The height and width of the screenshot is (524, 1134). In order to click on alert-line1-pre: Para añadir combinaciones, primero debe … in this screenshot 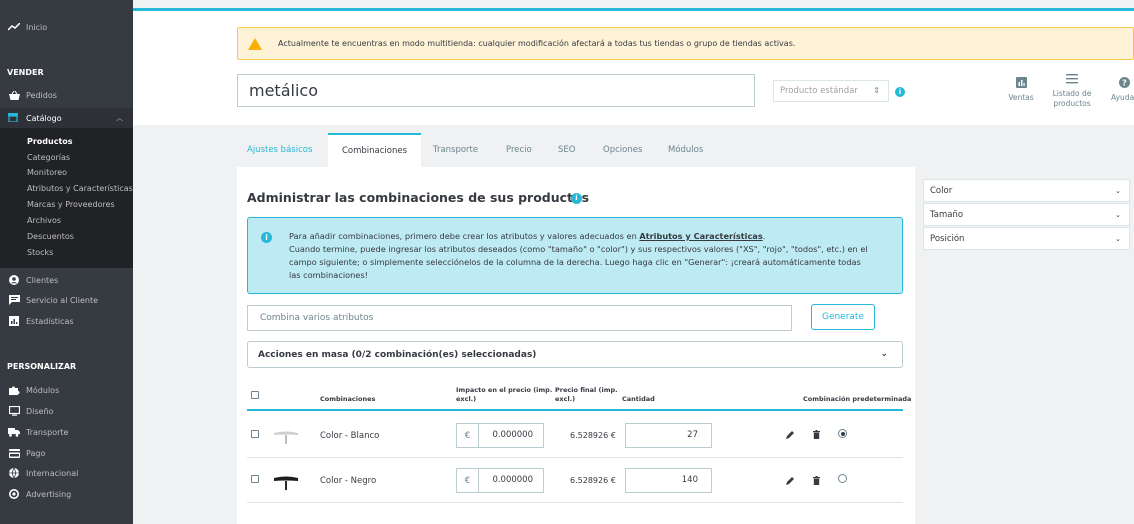, I will do `click(464, 236)`.